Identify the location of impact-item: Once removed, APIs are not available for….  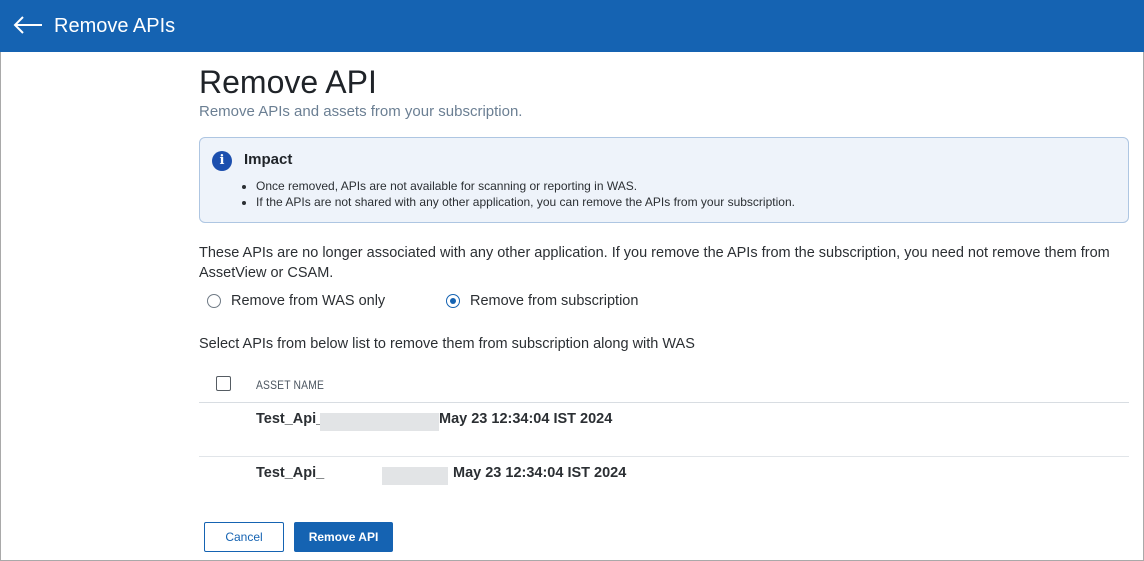
(525, 186).